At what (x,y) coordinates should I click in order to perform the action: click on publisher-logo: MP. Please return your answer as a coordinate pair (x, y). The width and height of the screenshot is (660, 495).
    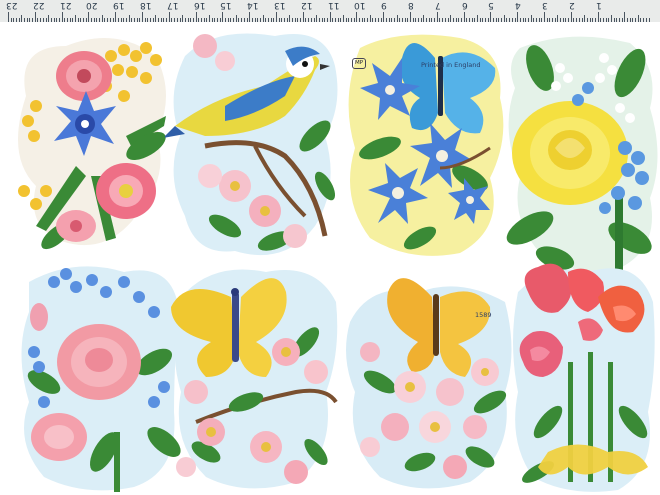
    Looking at the image, I should click on (359, 63).